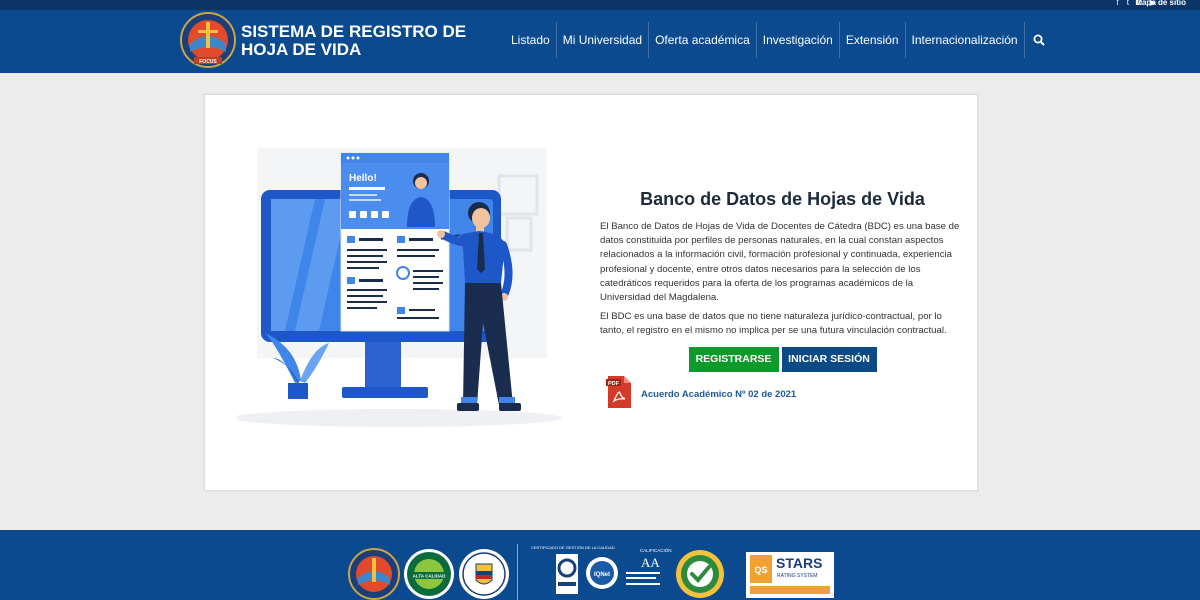 This screenshot has width=1200, height=600. I want to click on page-heading: Banco de Datos de Hojas de Vida, so click(782, 199).